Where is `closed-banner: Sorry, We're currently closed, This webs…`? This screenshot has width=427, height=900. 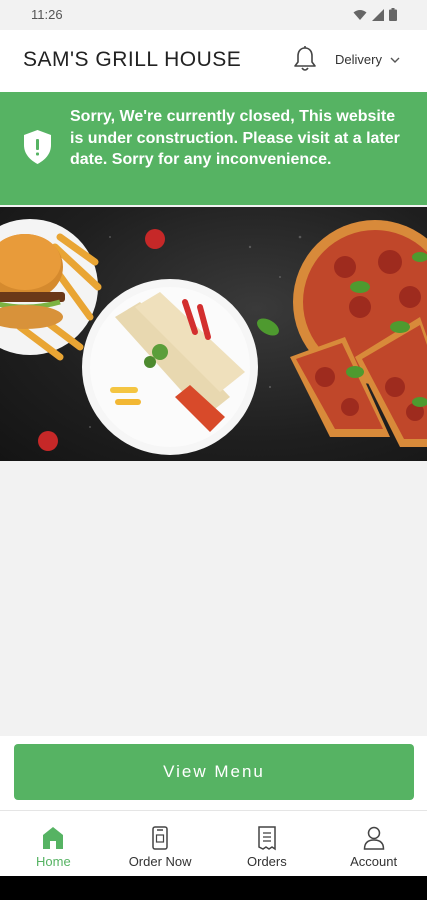 closed-banner: Sorry, We're currently closed, This webs… is located at coordinates (213, 148).